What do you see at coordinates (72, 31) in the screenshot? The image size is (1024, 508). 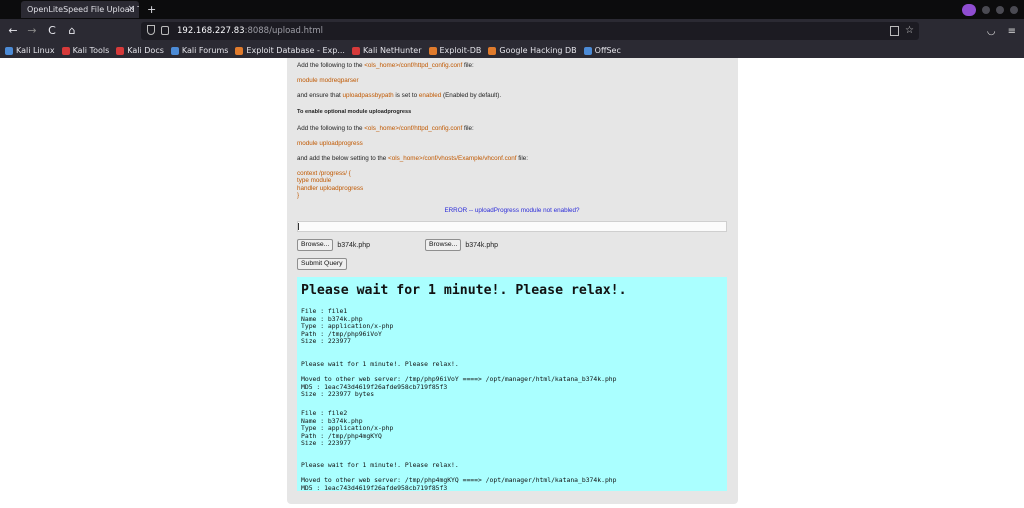 I see `home-icon: ⌂` at bounding box center [72, 31].